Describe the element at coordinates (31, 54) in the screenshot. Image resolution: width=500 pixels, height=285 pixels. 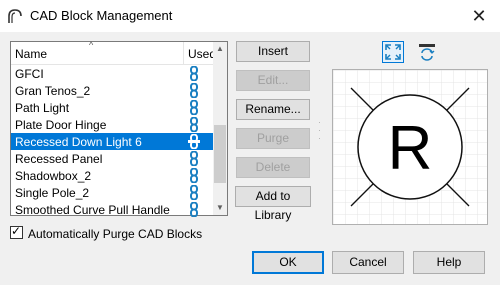
I see `column-header-name: Name` at that location.